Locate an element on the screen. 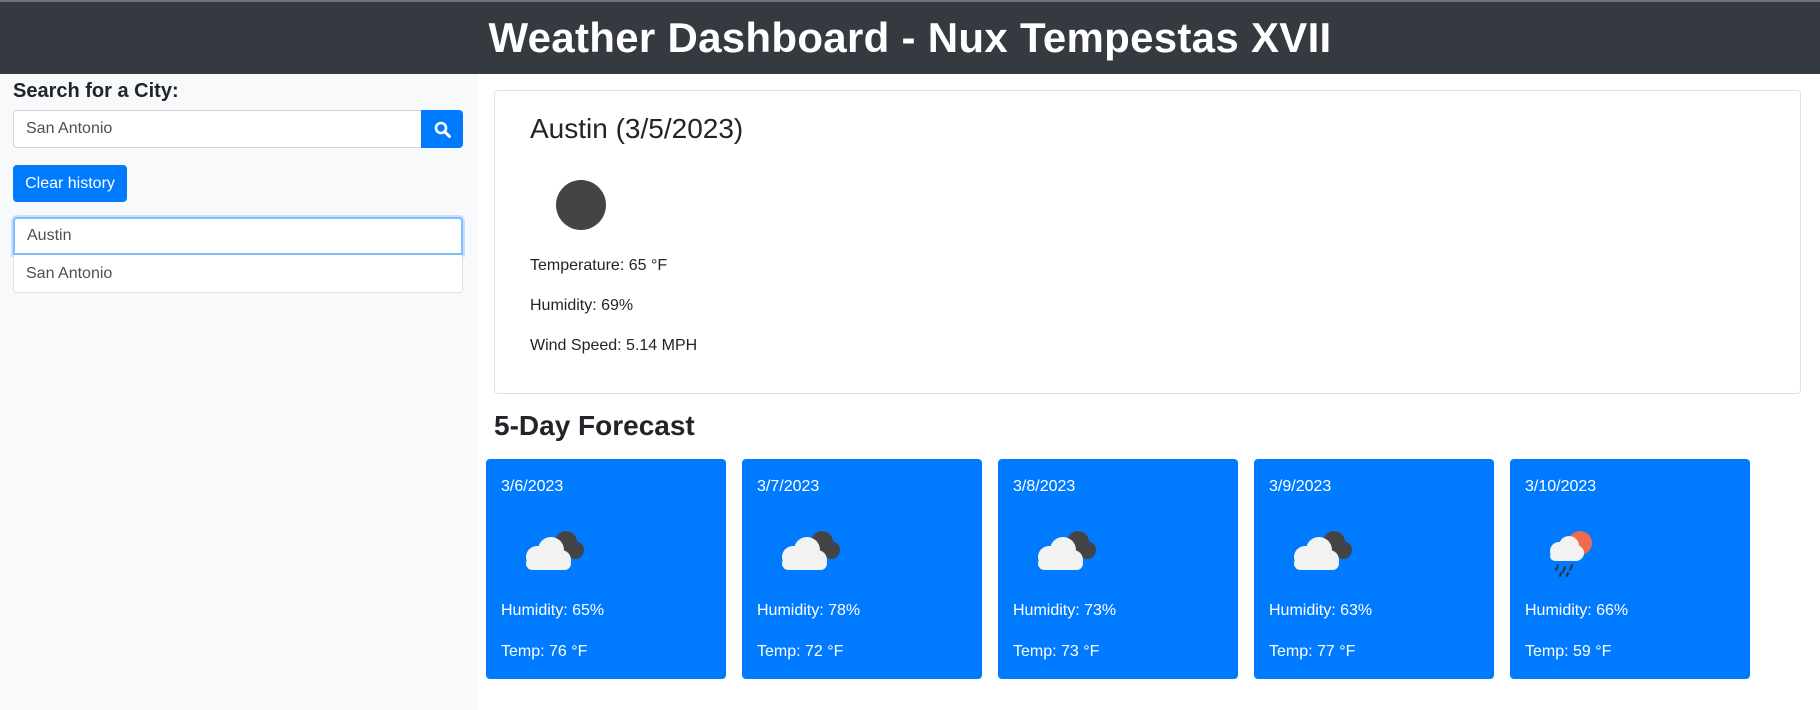 This screenshot has height=710, width=1820. search-label: Search for a City: is located at coordinates (96, 91).